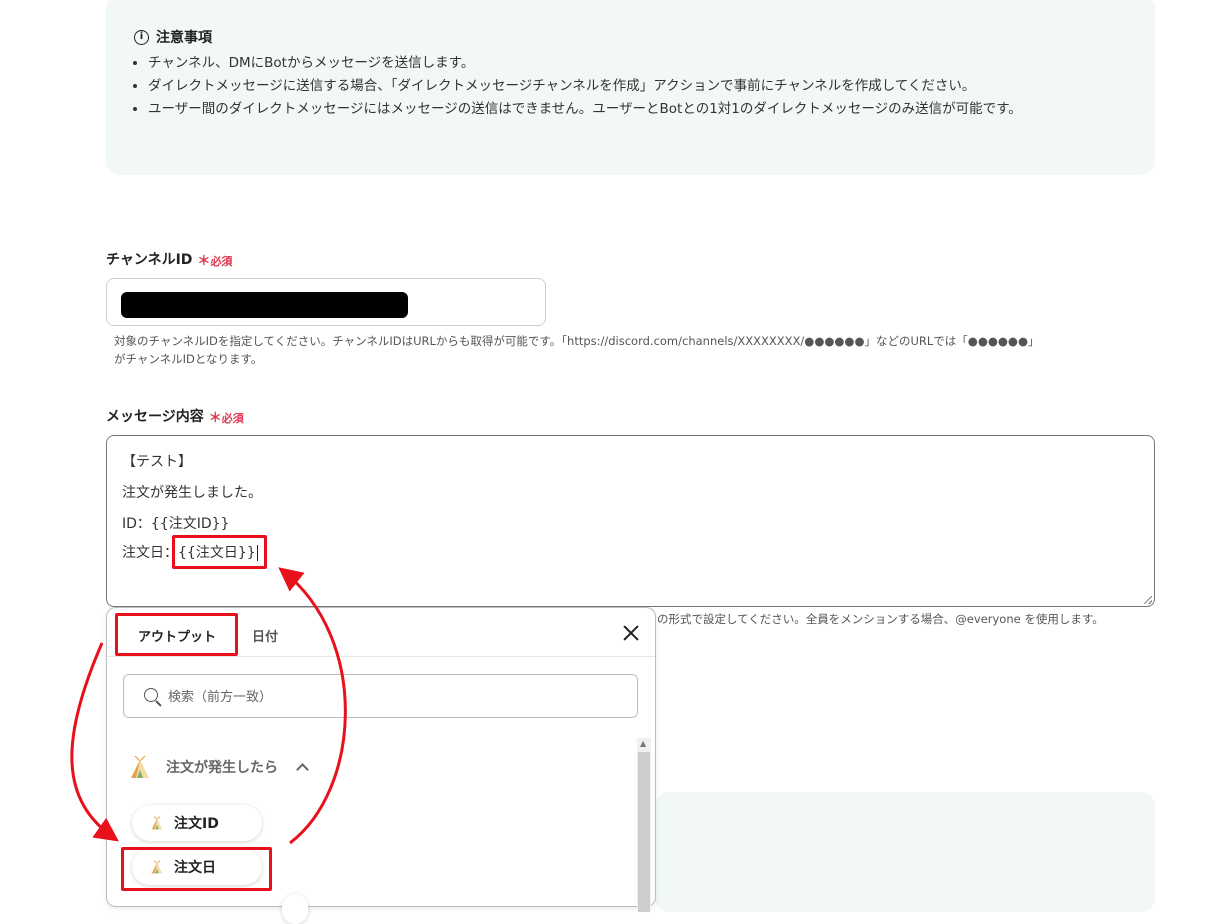 This screenshot has height=924, width=1207. I want to click on resize-handle, so click(1148, 600).